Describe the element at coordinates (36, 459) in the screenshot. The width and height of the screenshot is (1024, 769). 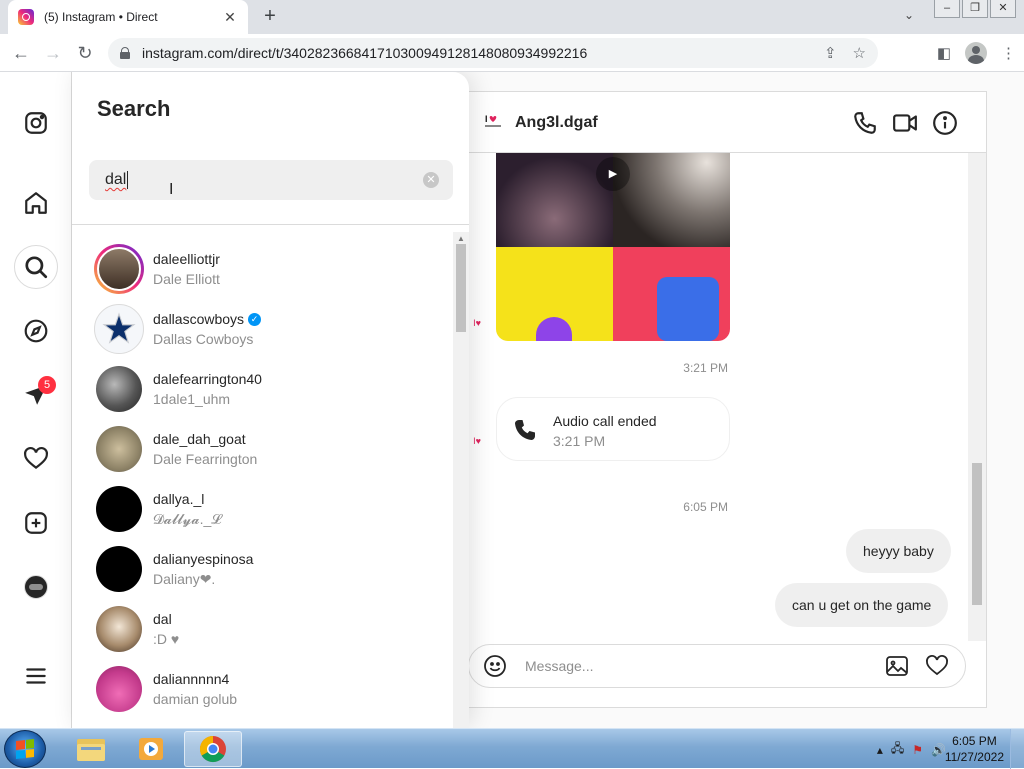
I see `notifications-heart-icon` at that location.